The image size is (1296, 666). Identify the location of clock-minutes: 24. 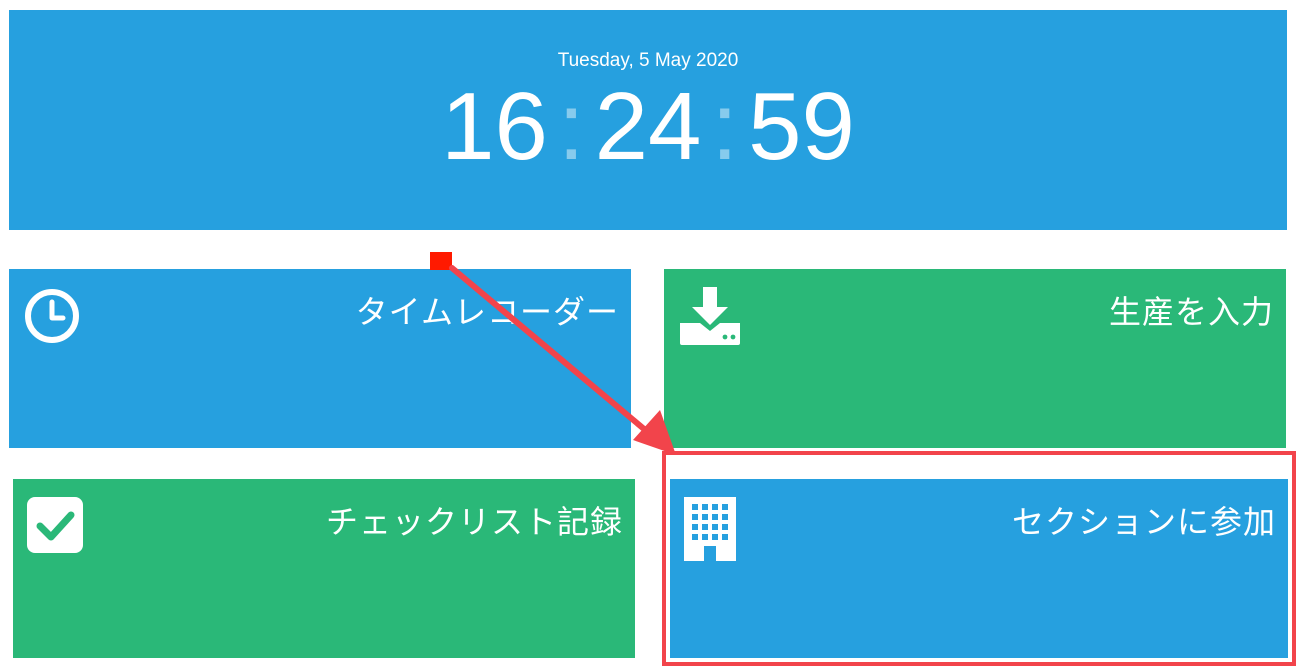
(648, 126).